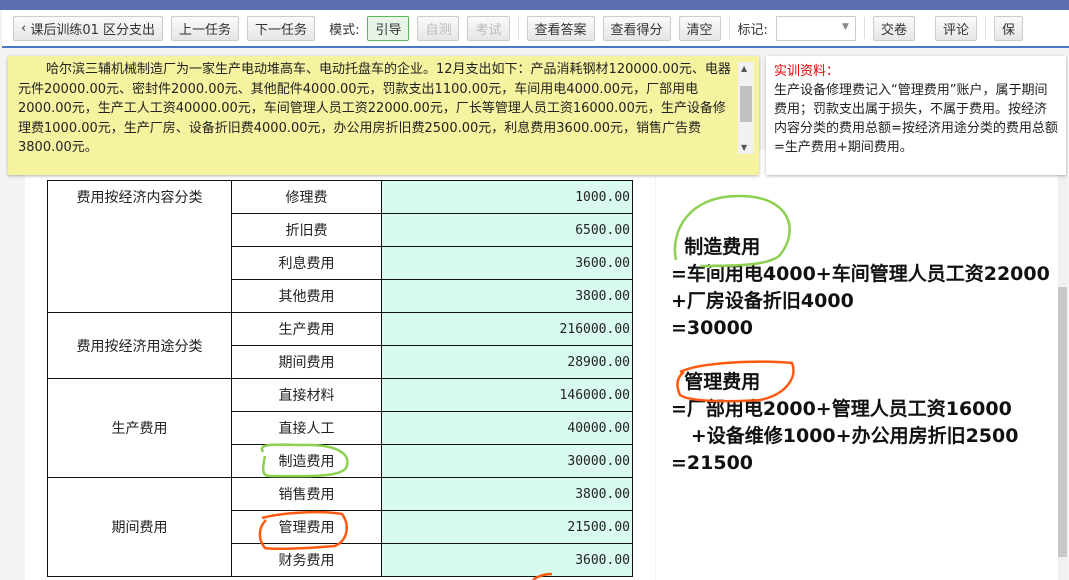 Image resolution: width=1069 pixels, height=580 pixels. I want to click on group-label: 期间费用, so click(139, 527).